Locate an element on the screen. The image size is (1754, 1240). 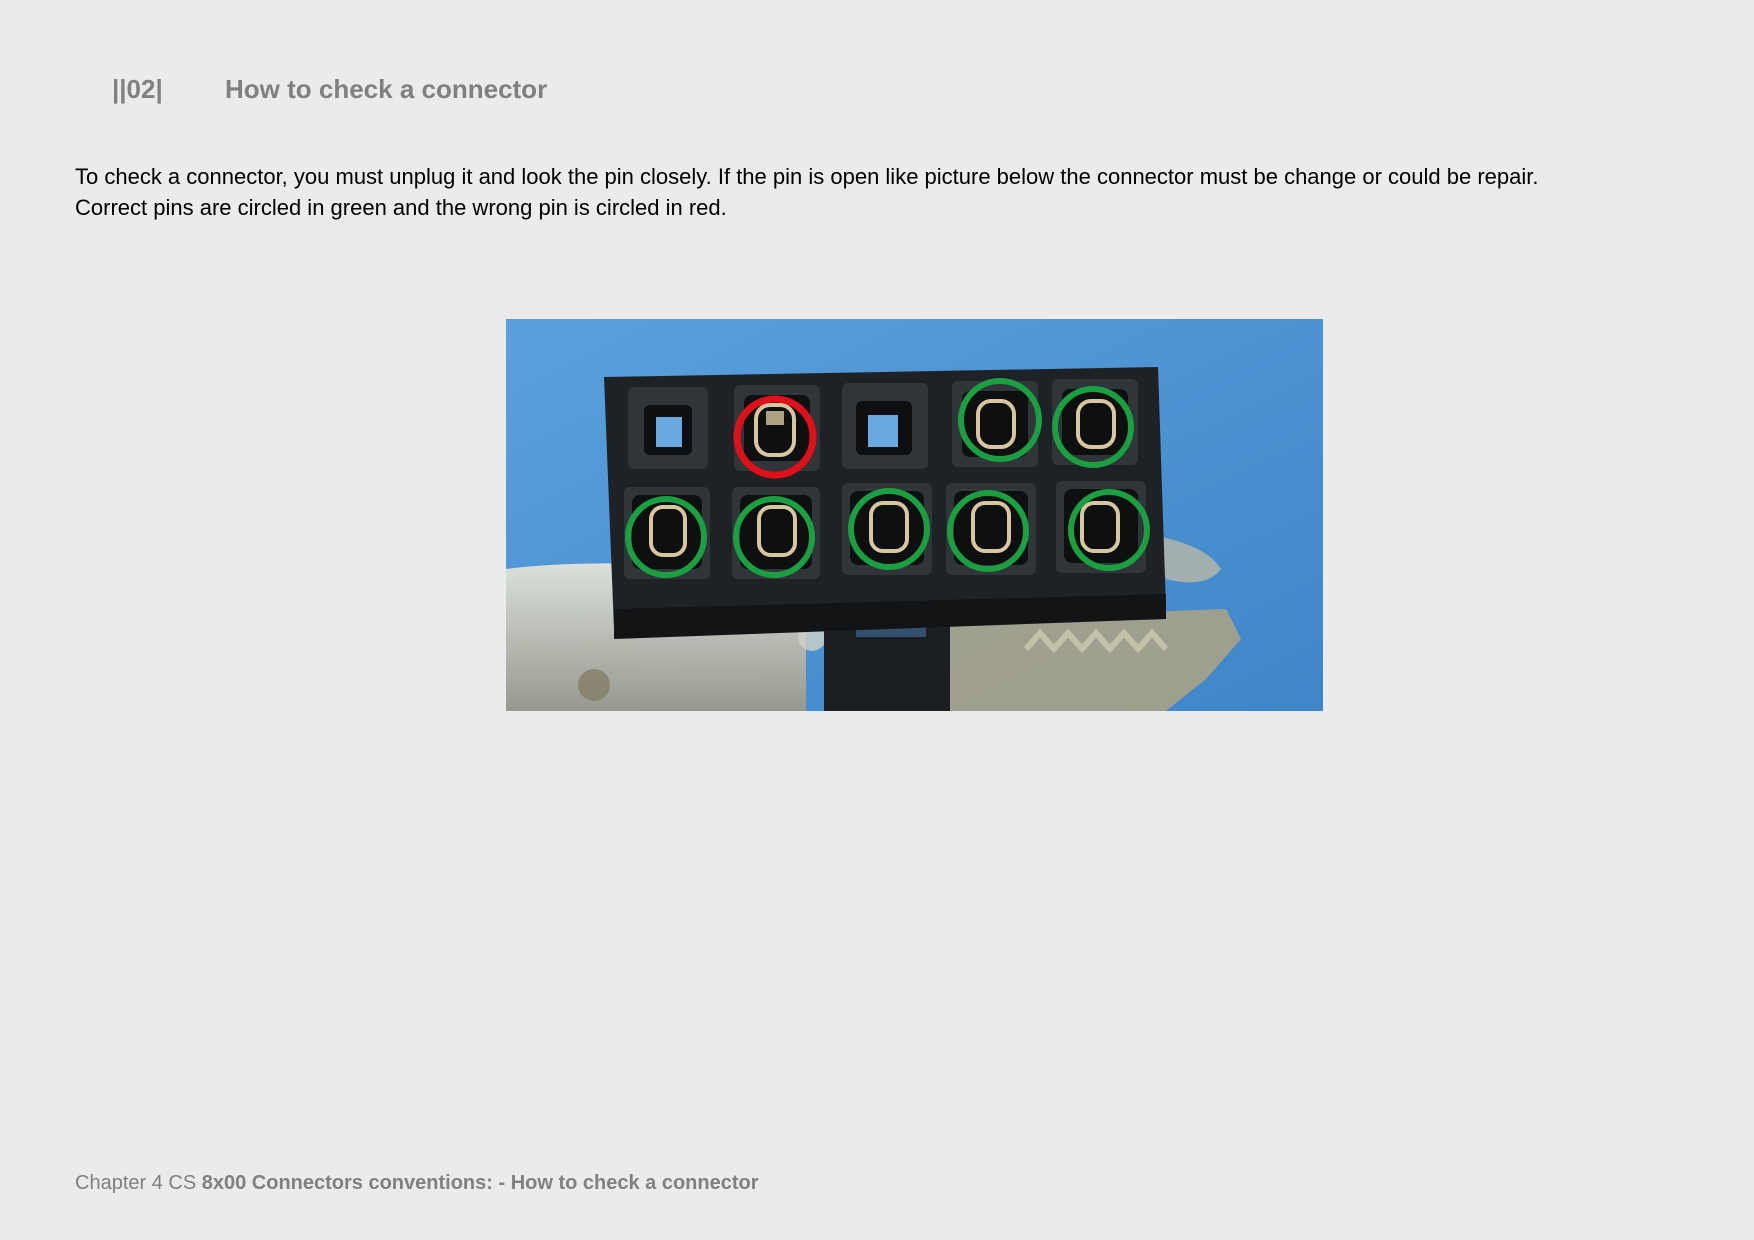
footer-prefix: Chapter 4 CS is located at coordinates (138, 1183).